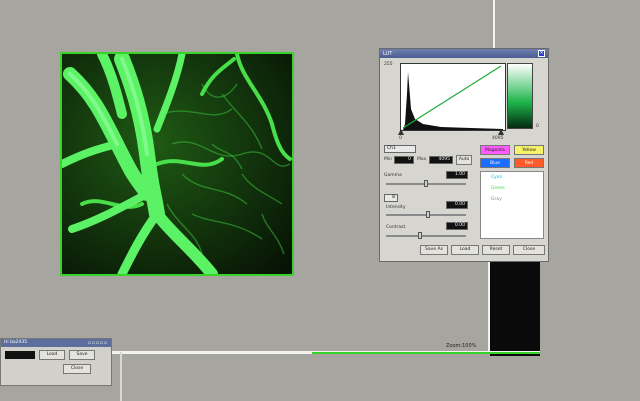 The width and height of the screenshot is (640, 401). Describe the element at coordinates (56, 343) in the screenshot. I see `mini-titlebar: Hi ba2435 ▫▫▫▫▫` at that location.